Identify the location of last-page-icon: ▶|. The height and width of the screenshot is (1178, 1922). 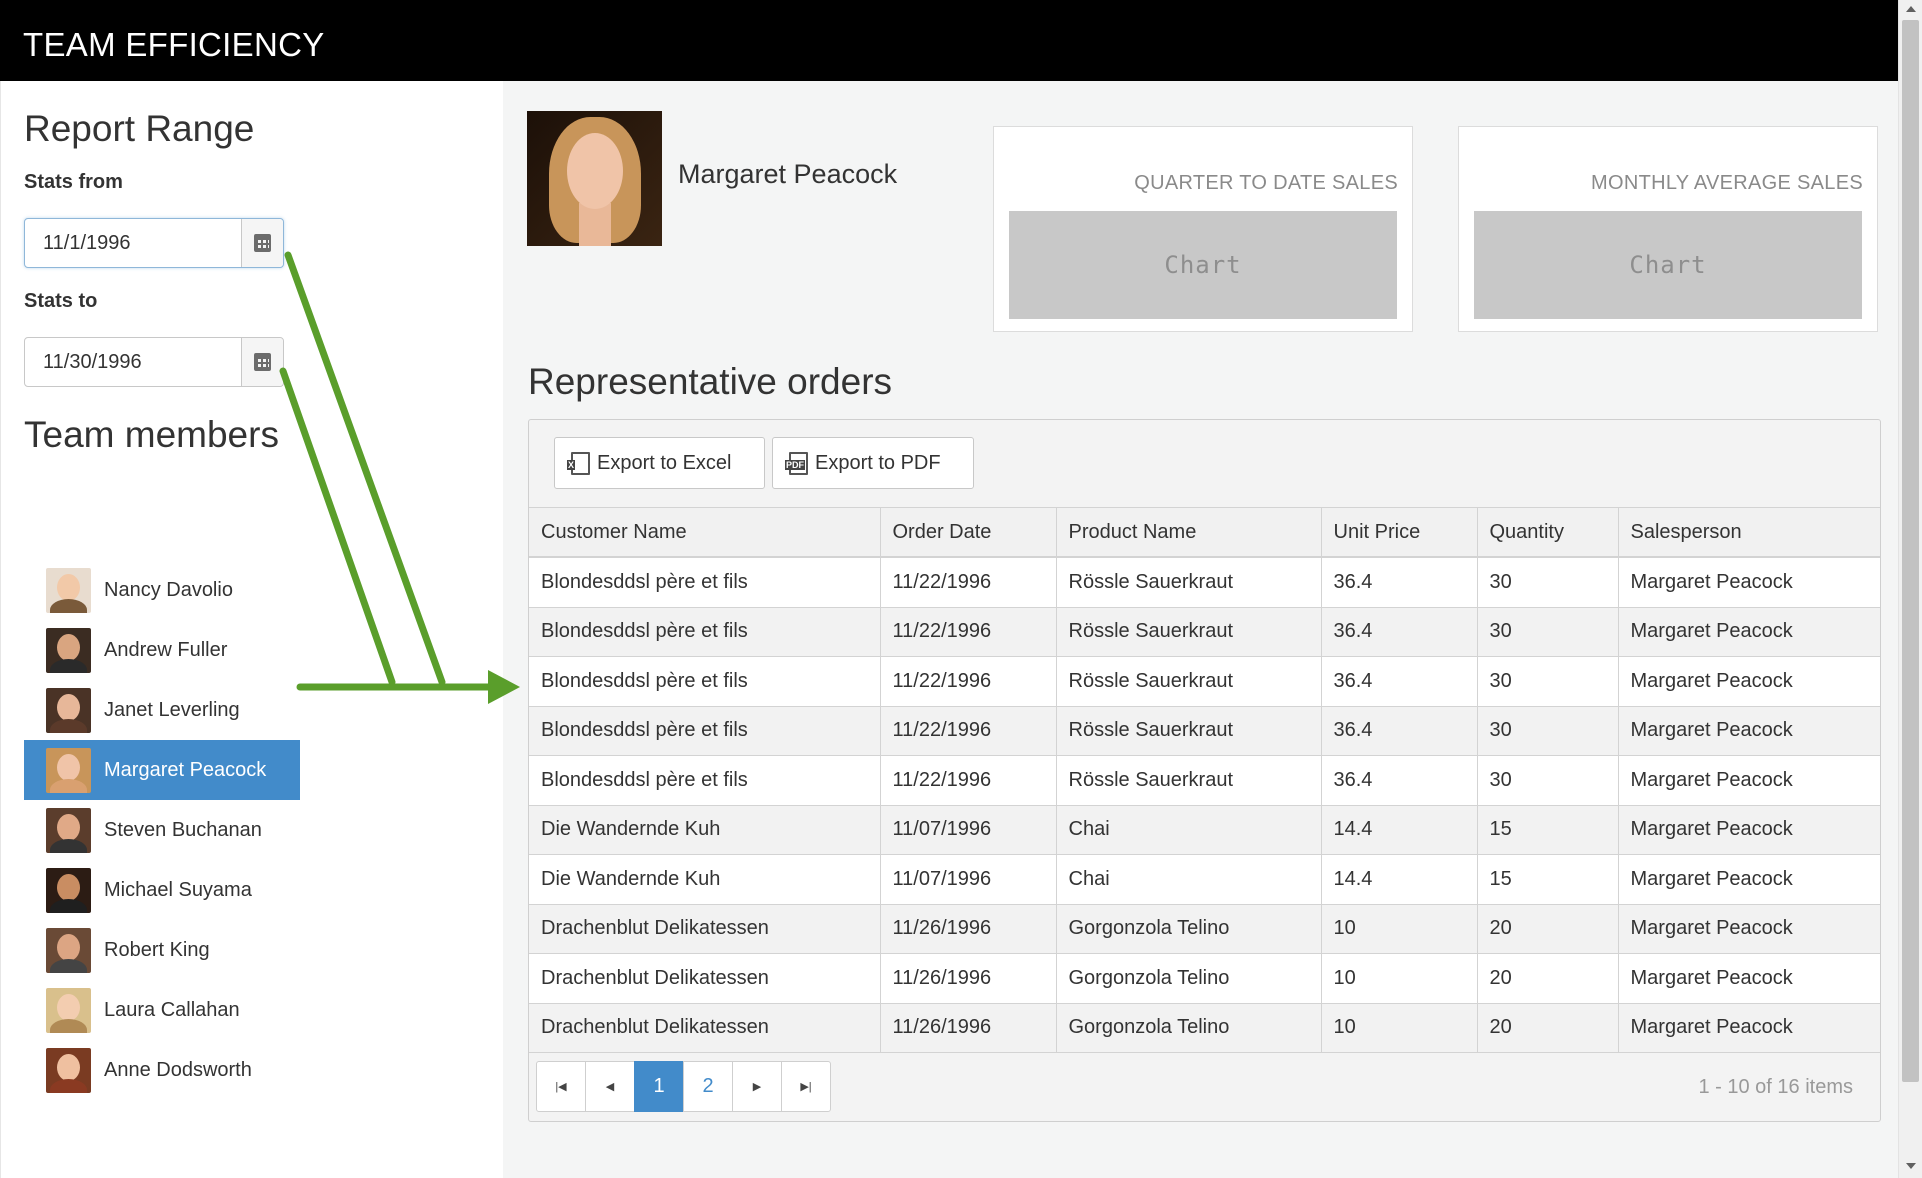
(806, 1087).